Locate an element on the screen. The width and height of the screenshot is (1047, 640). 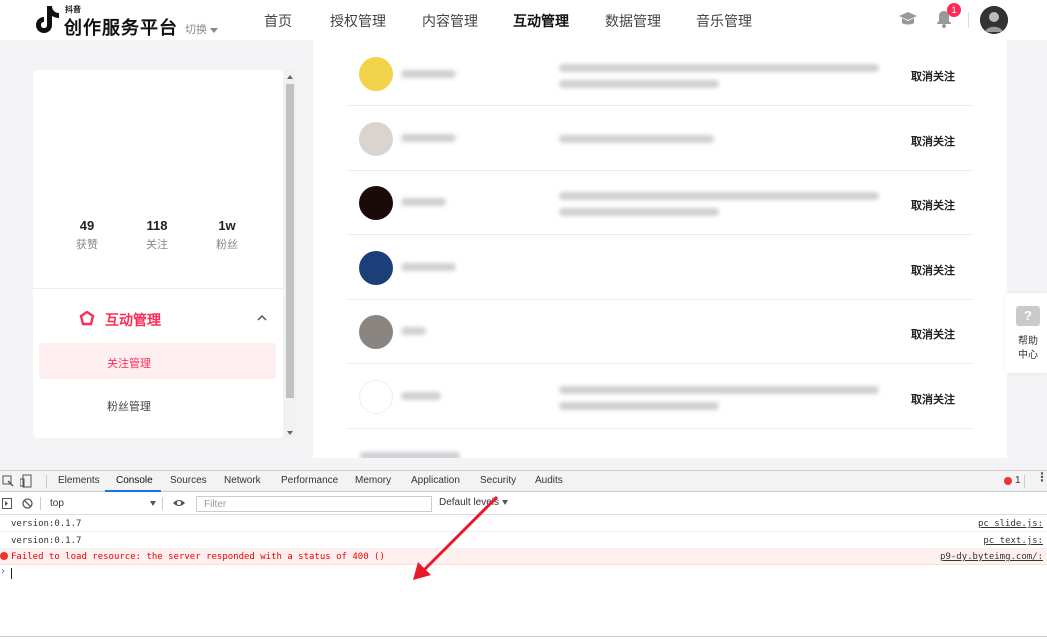
menu-group-interaction: 互动管理 is located at coordinates (133, 320).